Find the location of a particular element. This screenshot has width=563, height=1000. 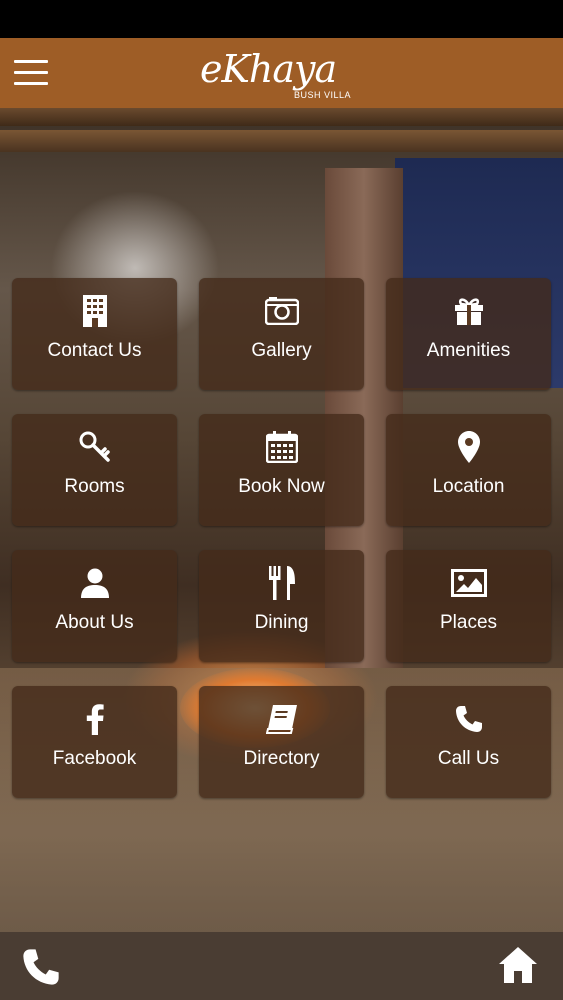

app-header: eKhaya BUSH VILLA is located at coordinates (281, 73).